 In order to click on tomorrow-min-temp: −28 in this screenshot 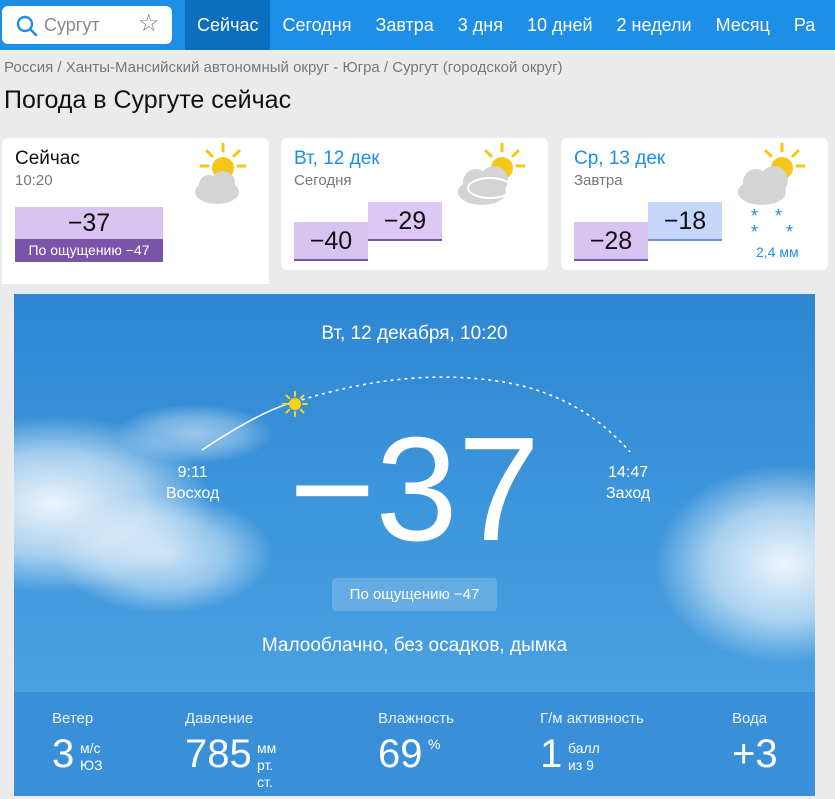, I will do `click(611, 241)`.